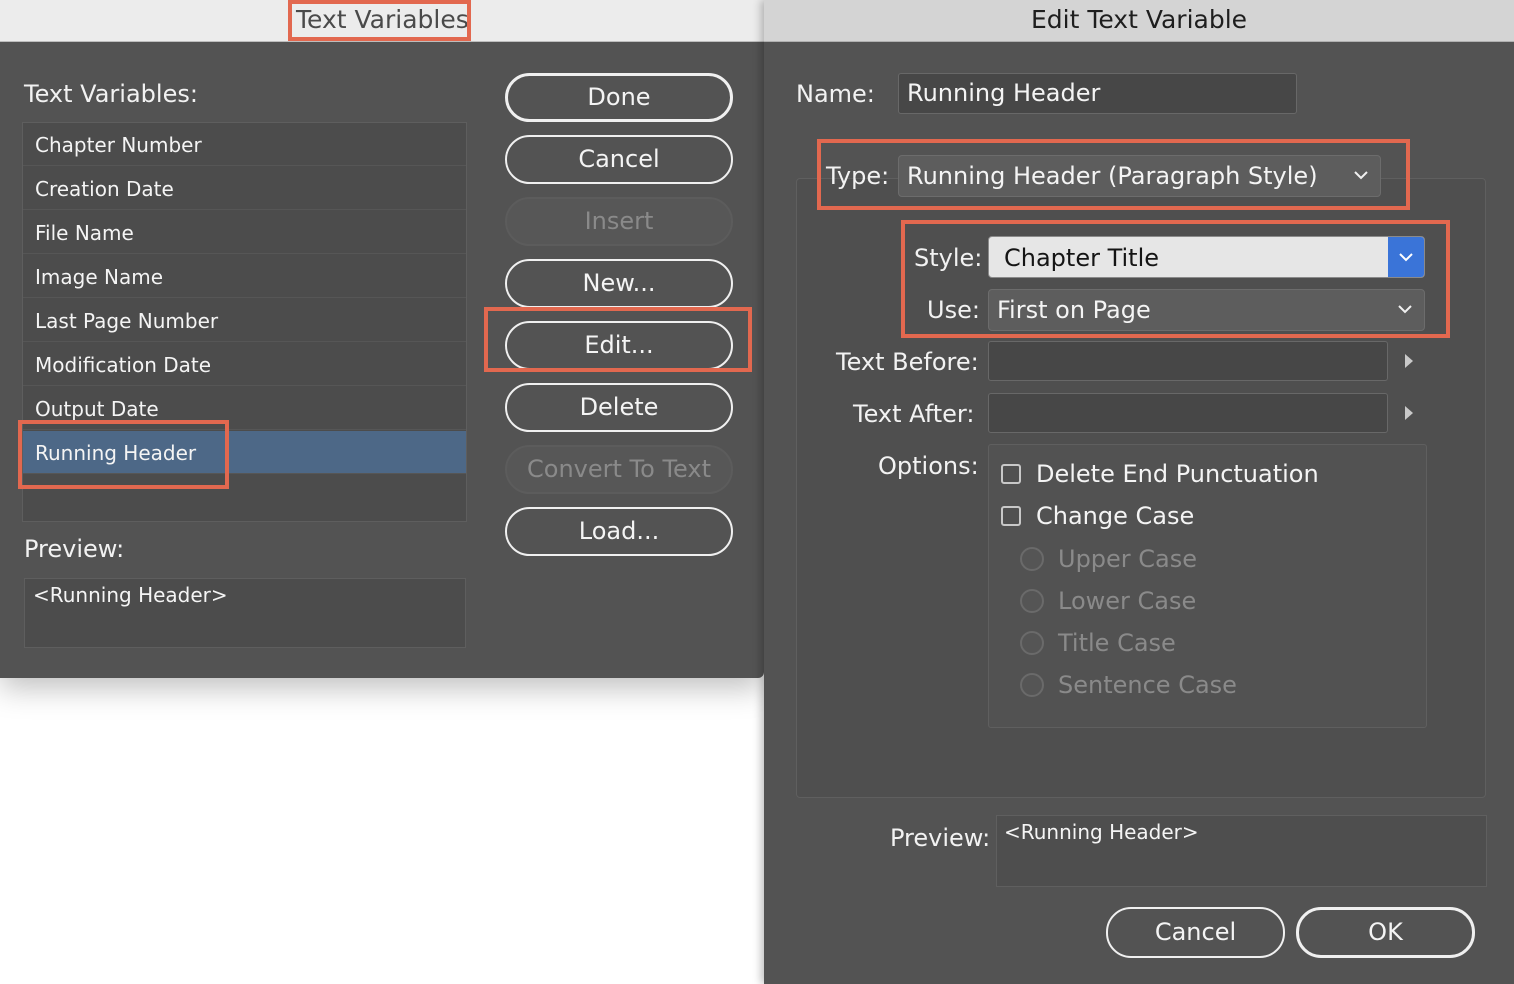 The width and height of the screenshot is (1514, 984). What do you see at coordinates (619, 97) in the screenshot?
I see `done-button: Done` at bounding box center [619, 97].